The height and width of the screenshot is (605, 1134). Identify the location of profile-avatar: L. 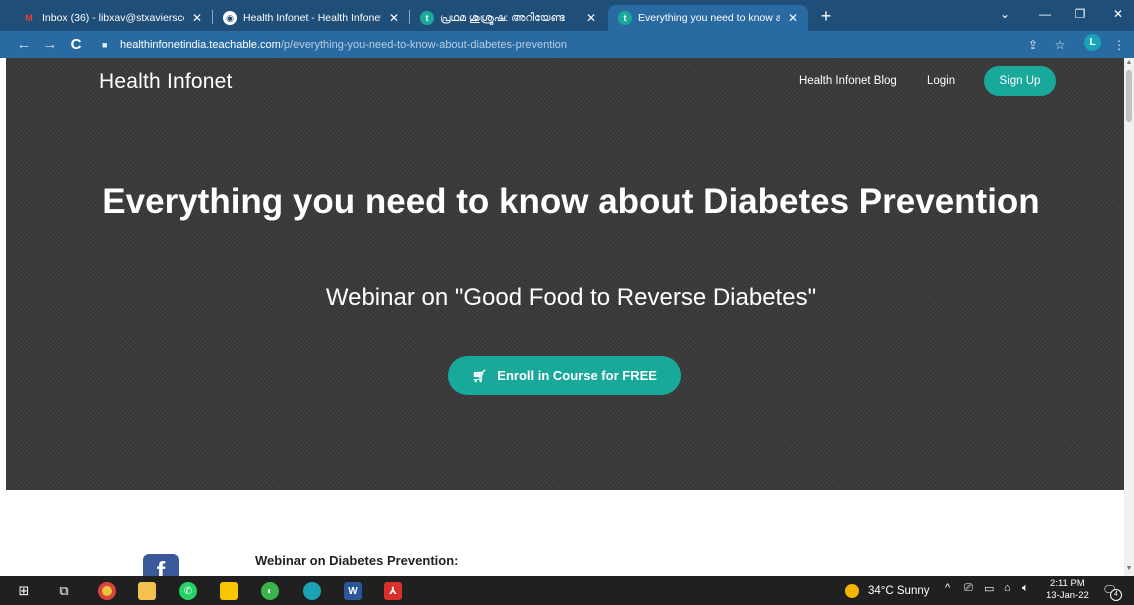
(1092, 42).